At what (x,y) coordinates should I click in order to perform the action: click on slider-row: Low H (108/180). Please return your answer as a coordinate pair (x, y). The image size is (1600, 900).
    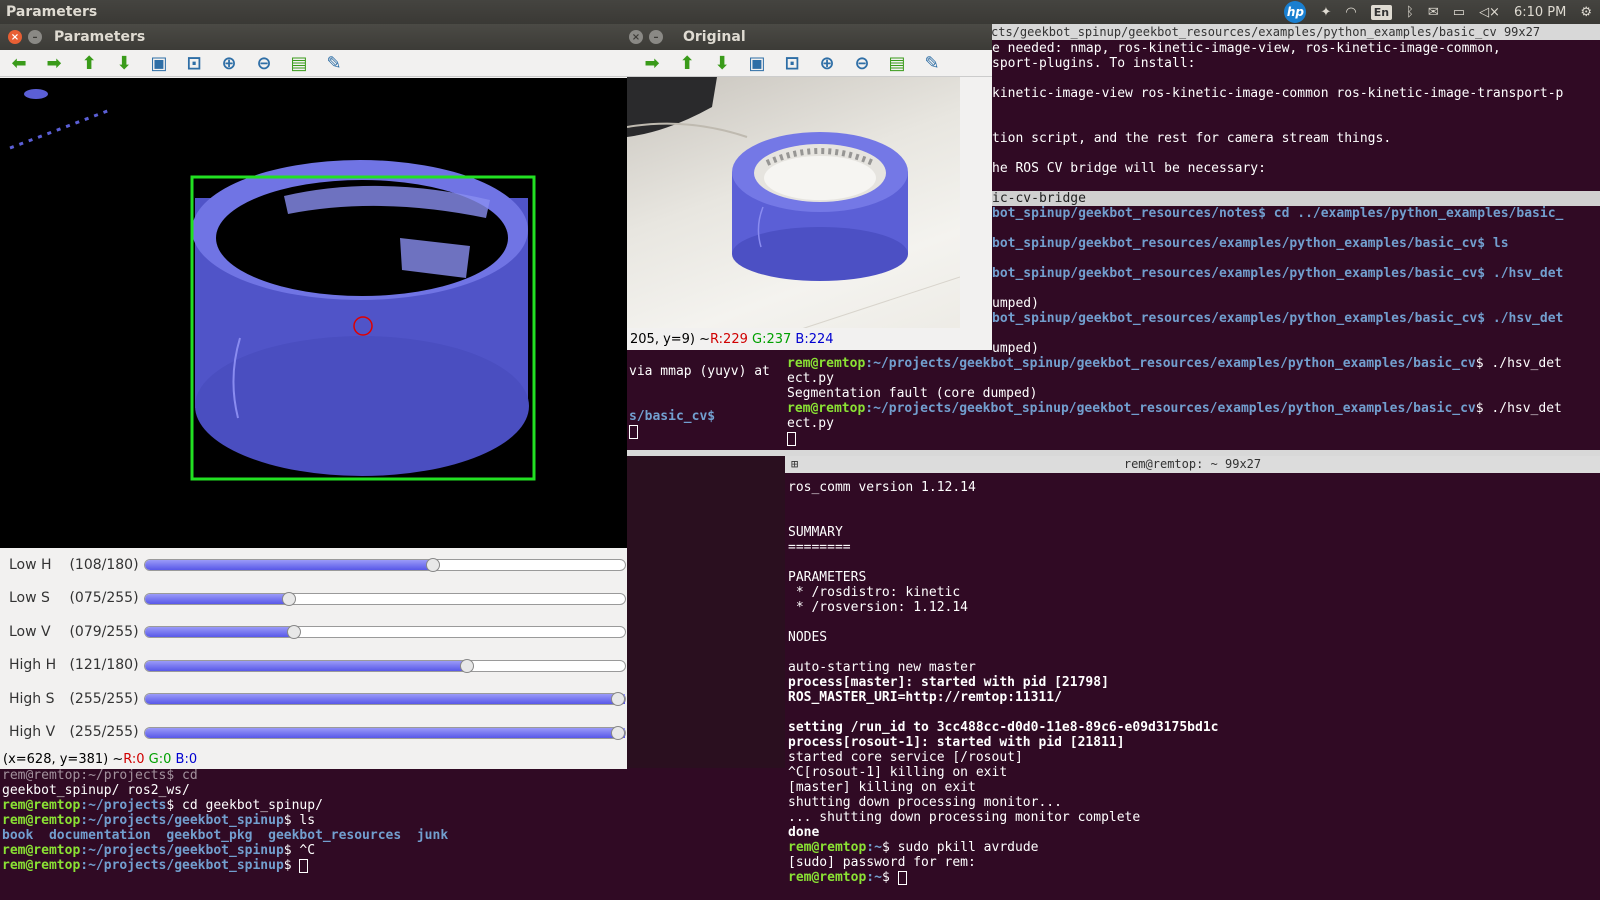
    Looking at the image, I should click on (313, 564).